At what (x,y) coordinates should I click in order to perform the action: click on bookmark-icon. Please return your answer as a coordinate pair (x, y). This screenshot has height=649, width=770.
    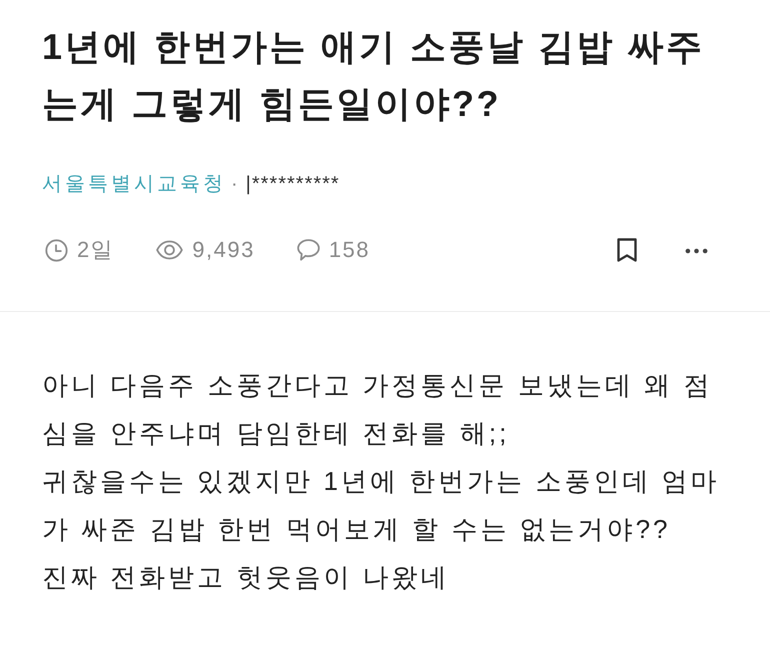
    Looking at the image, I should click on (627, 250).